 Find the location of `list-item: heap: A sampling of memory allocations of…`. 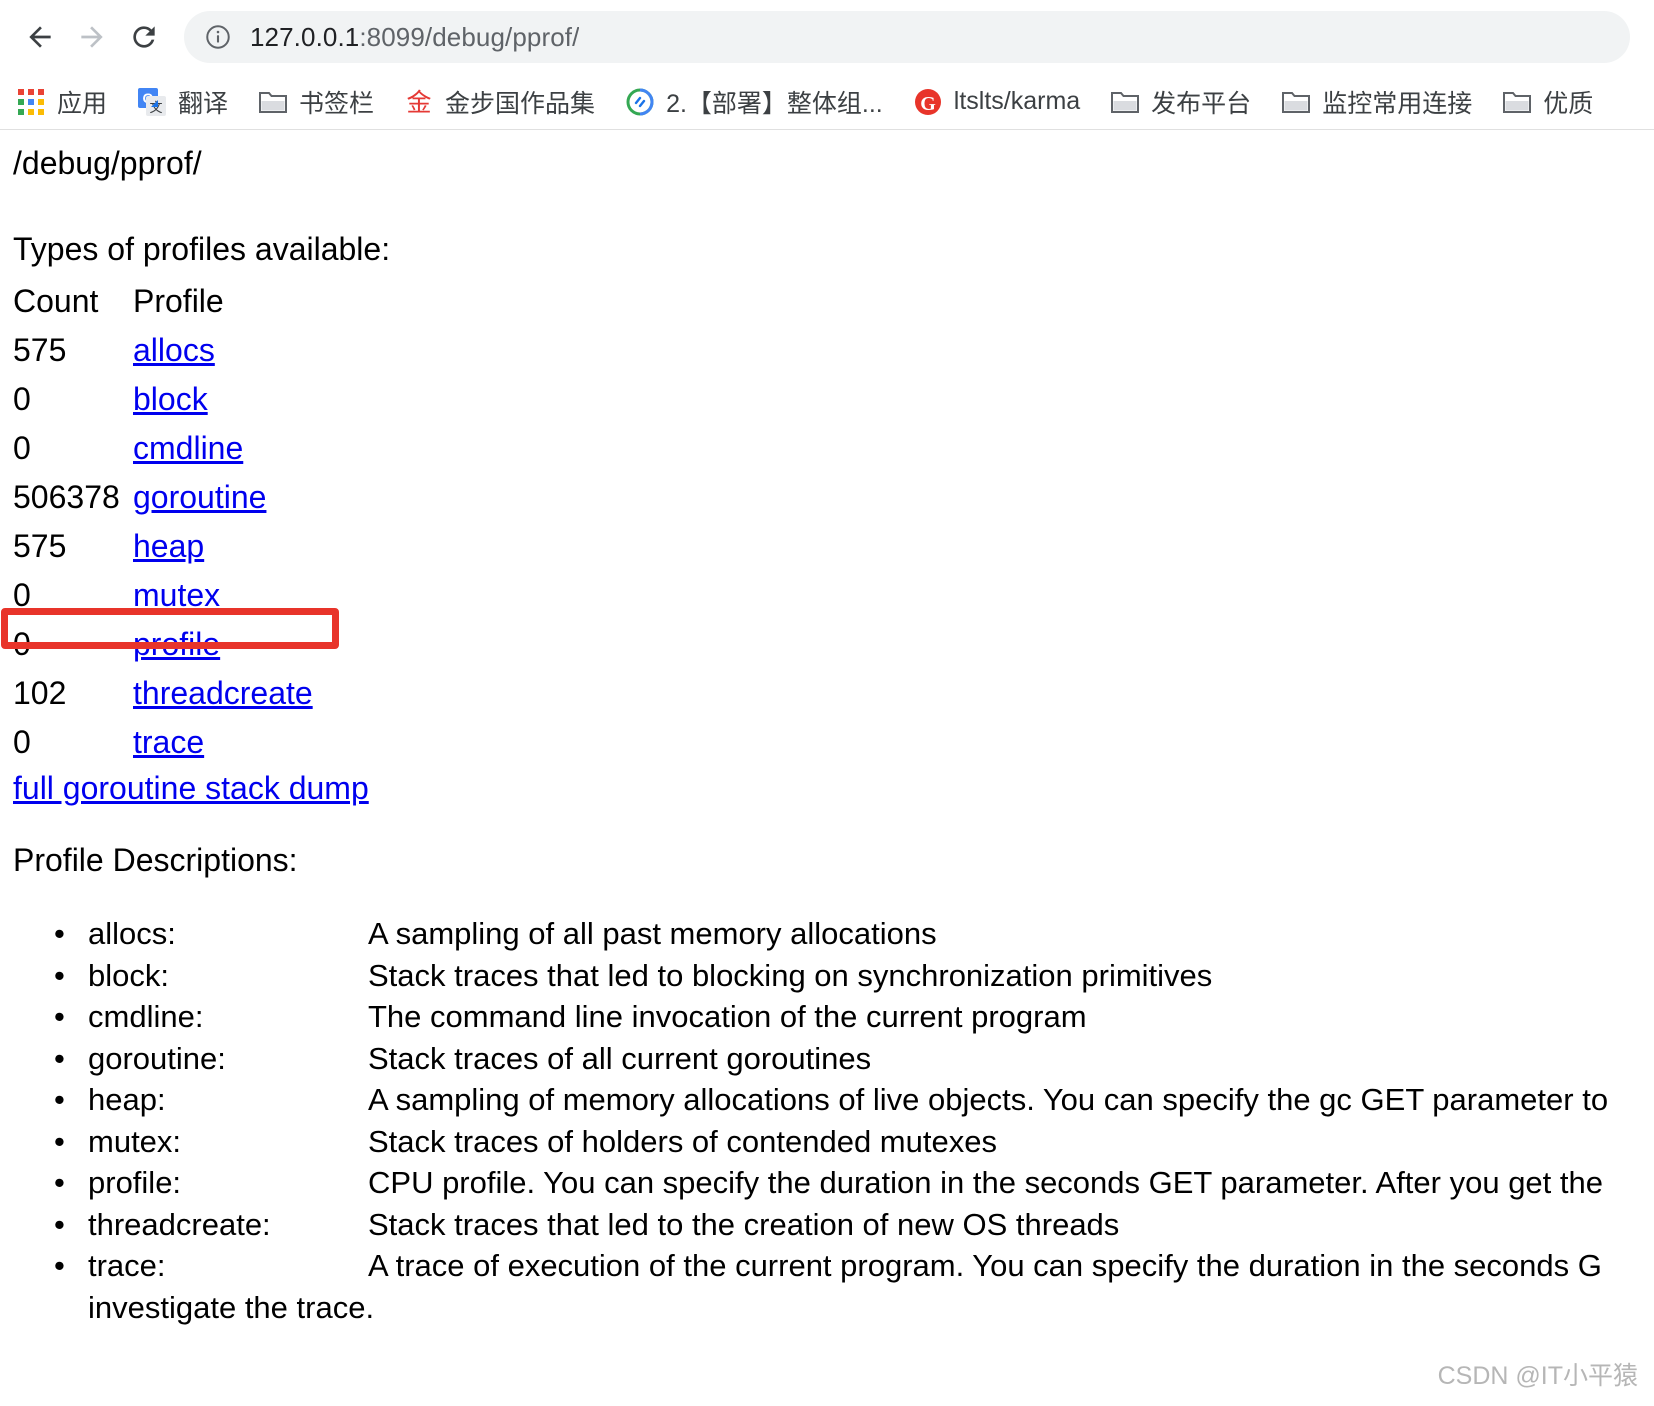

list-item: heap: A sampling of memory allocations of… is located at coordinates (854, 1100).